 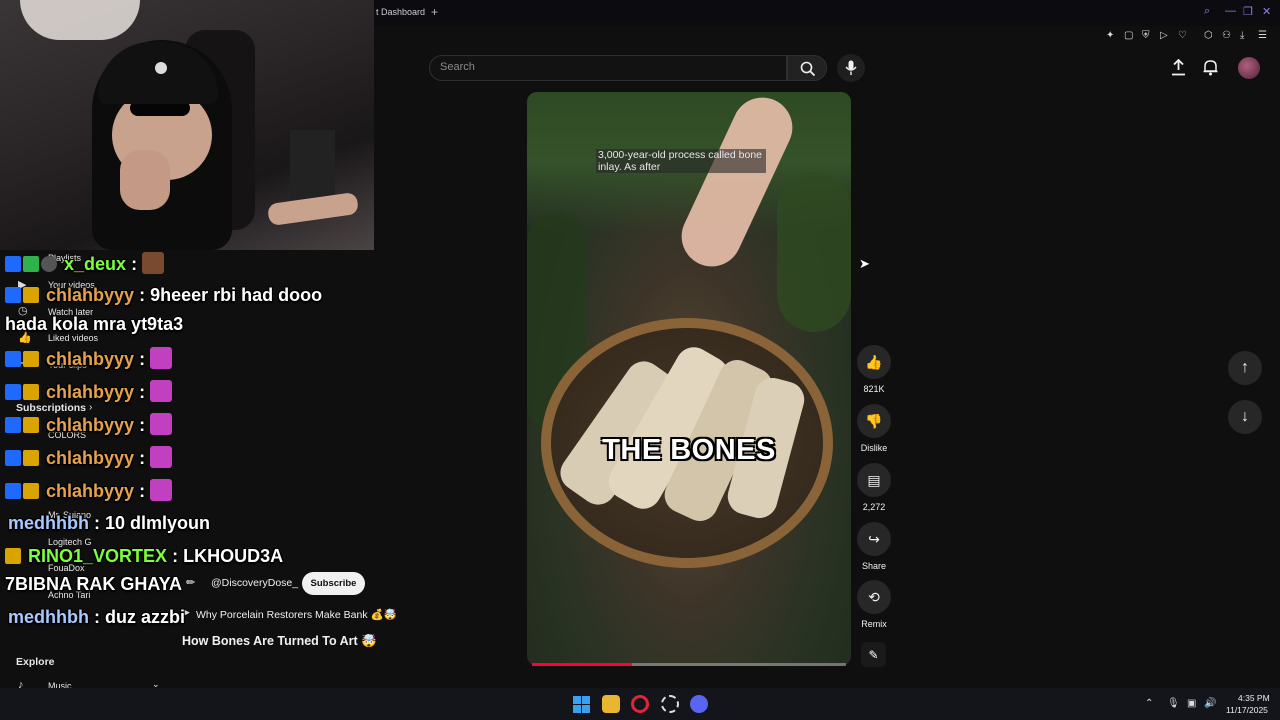 What do you see at coordinates (1191, 703) in the screenshot?
I see `network-icon: ▣` at bounding box center [1191, 703].